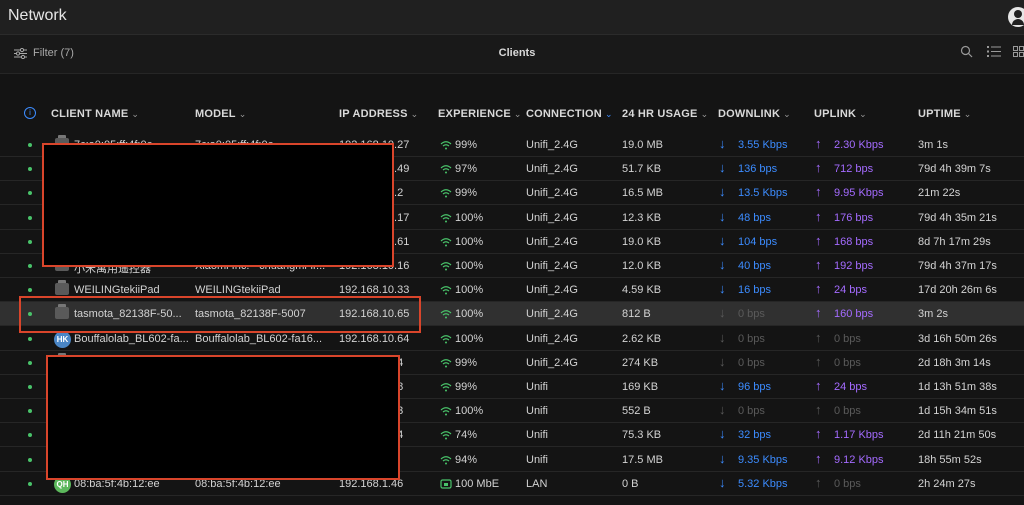 The width and height of the screenshot is (1024, 505). Describe the element at coordinates (758, 241) in the screenshot. I see `client-downlink: 104 bps` at that location.